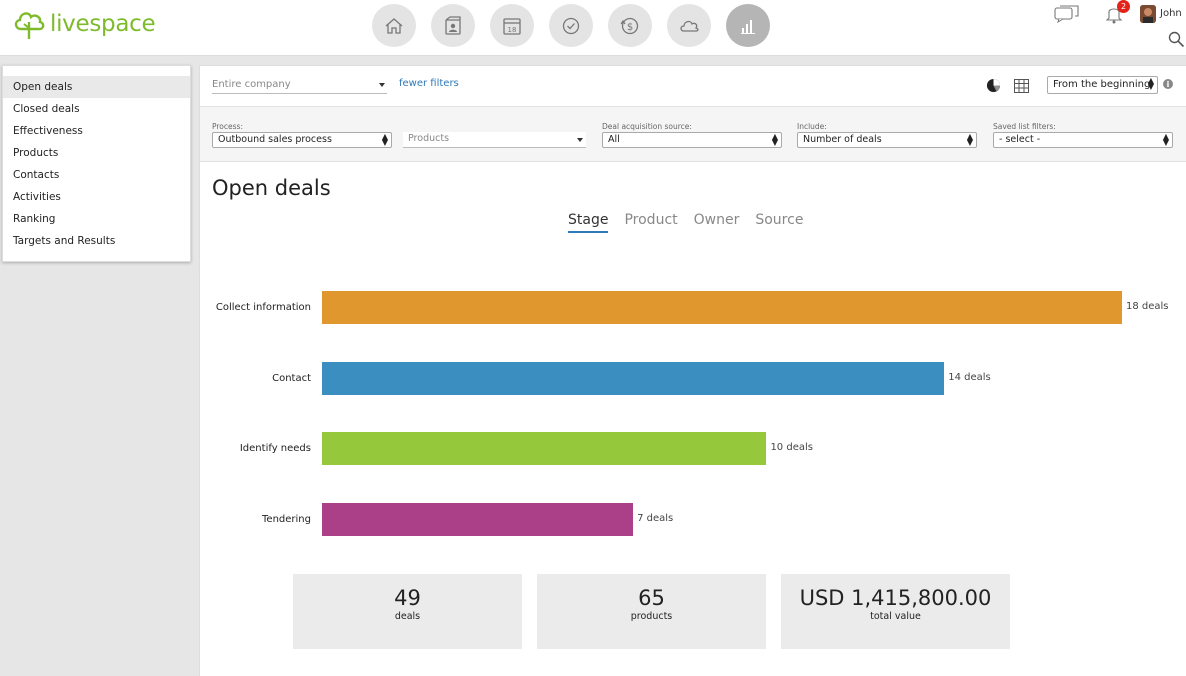 The width and height of the screenshot is (1186, 676). I want to click on products-select: Products, so click(494, 140).